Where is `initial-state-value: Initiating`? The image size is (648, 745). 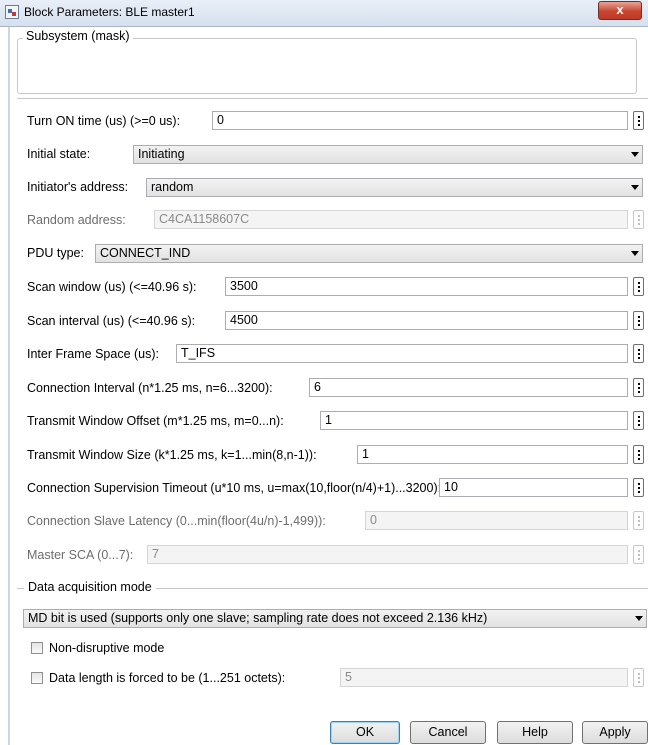 initial-state-value: Initiating is located at coordinates (161, 154).